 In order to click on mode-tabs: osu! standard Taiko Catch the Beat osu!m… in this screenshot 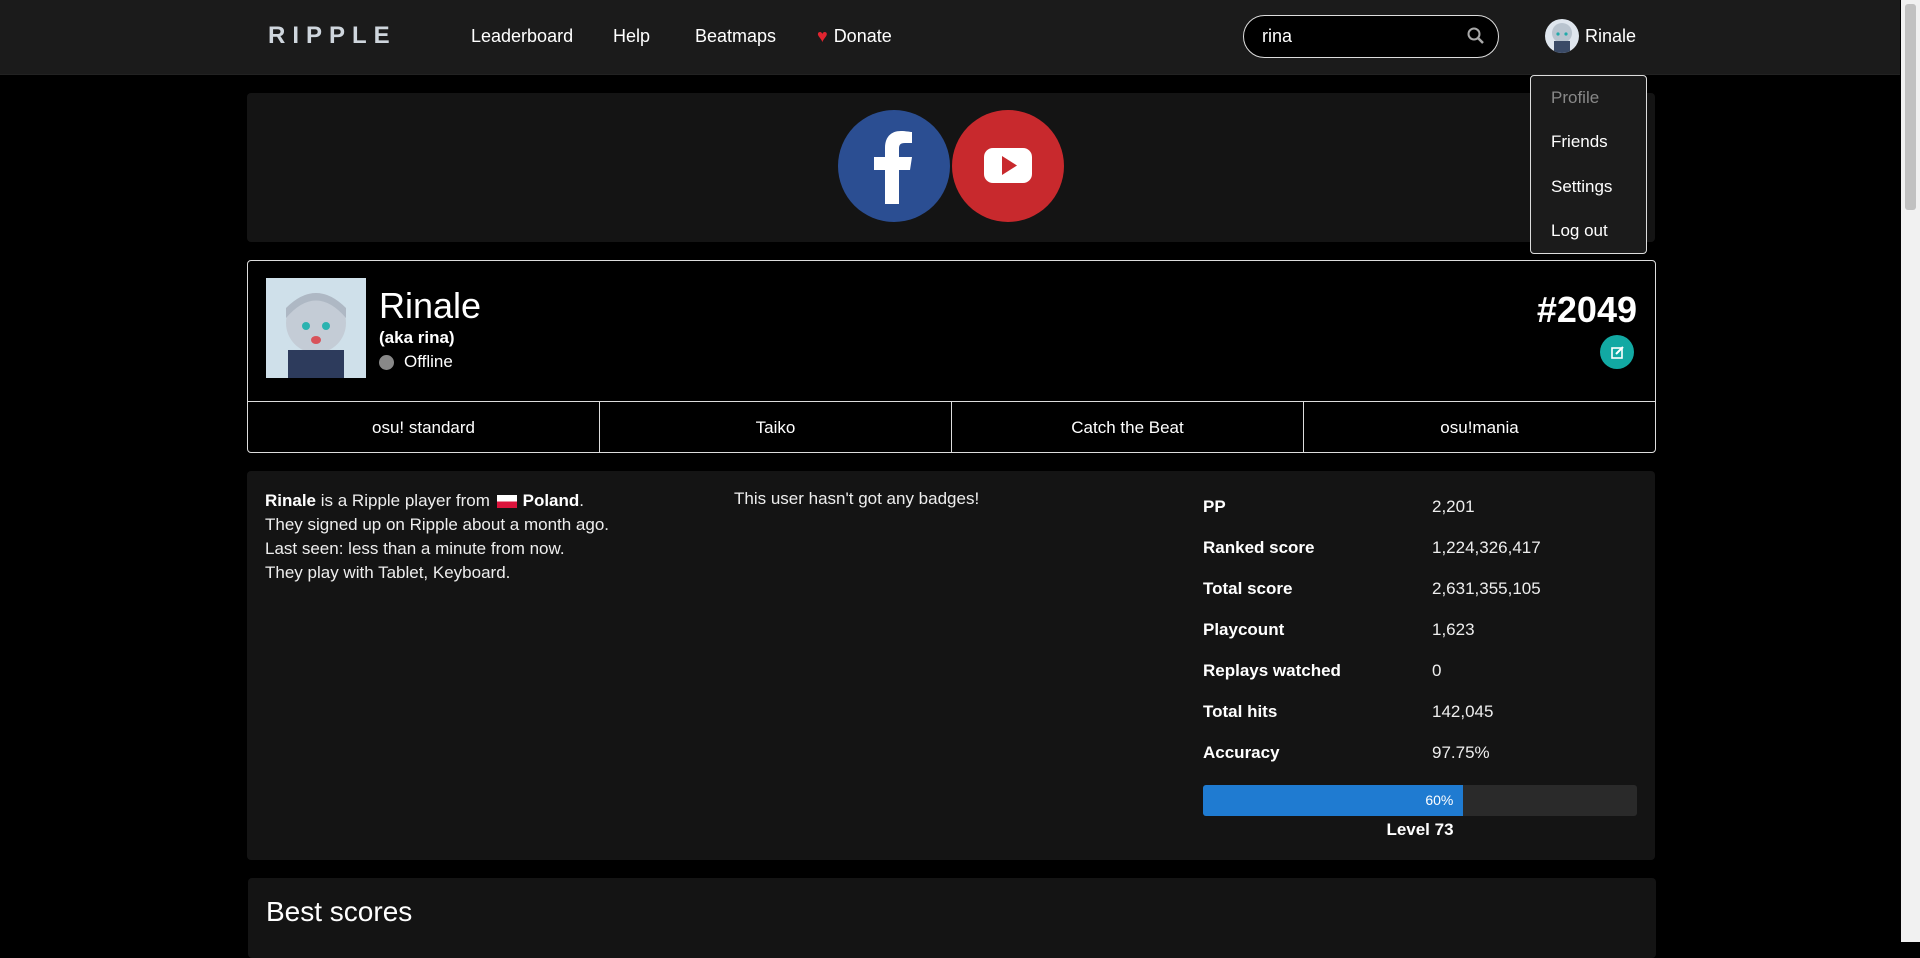, I will do `click(951, 427)`.